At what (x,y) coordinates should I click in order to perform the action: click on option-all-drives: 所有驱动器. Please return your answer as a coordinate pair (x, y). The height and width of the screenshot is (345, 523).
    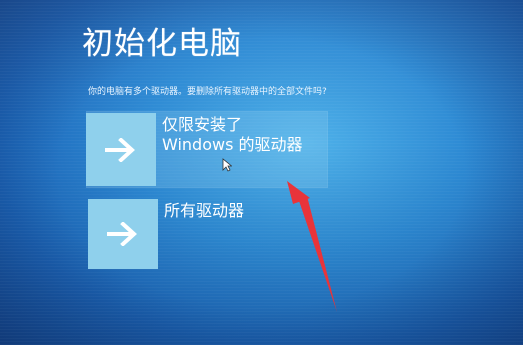
    Looking at the image, I should click on (178, 234).